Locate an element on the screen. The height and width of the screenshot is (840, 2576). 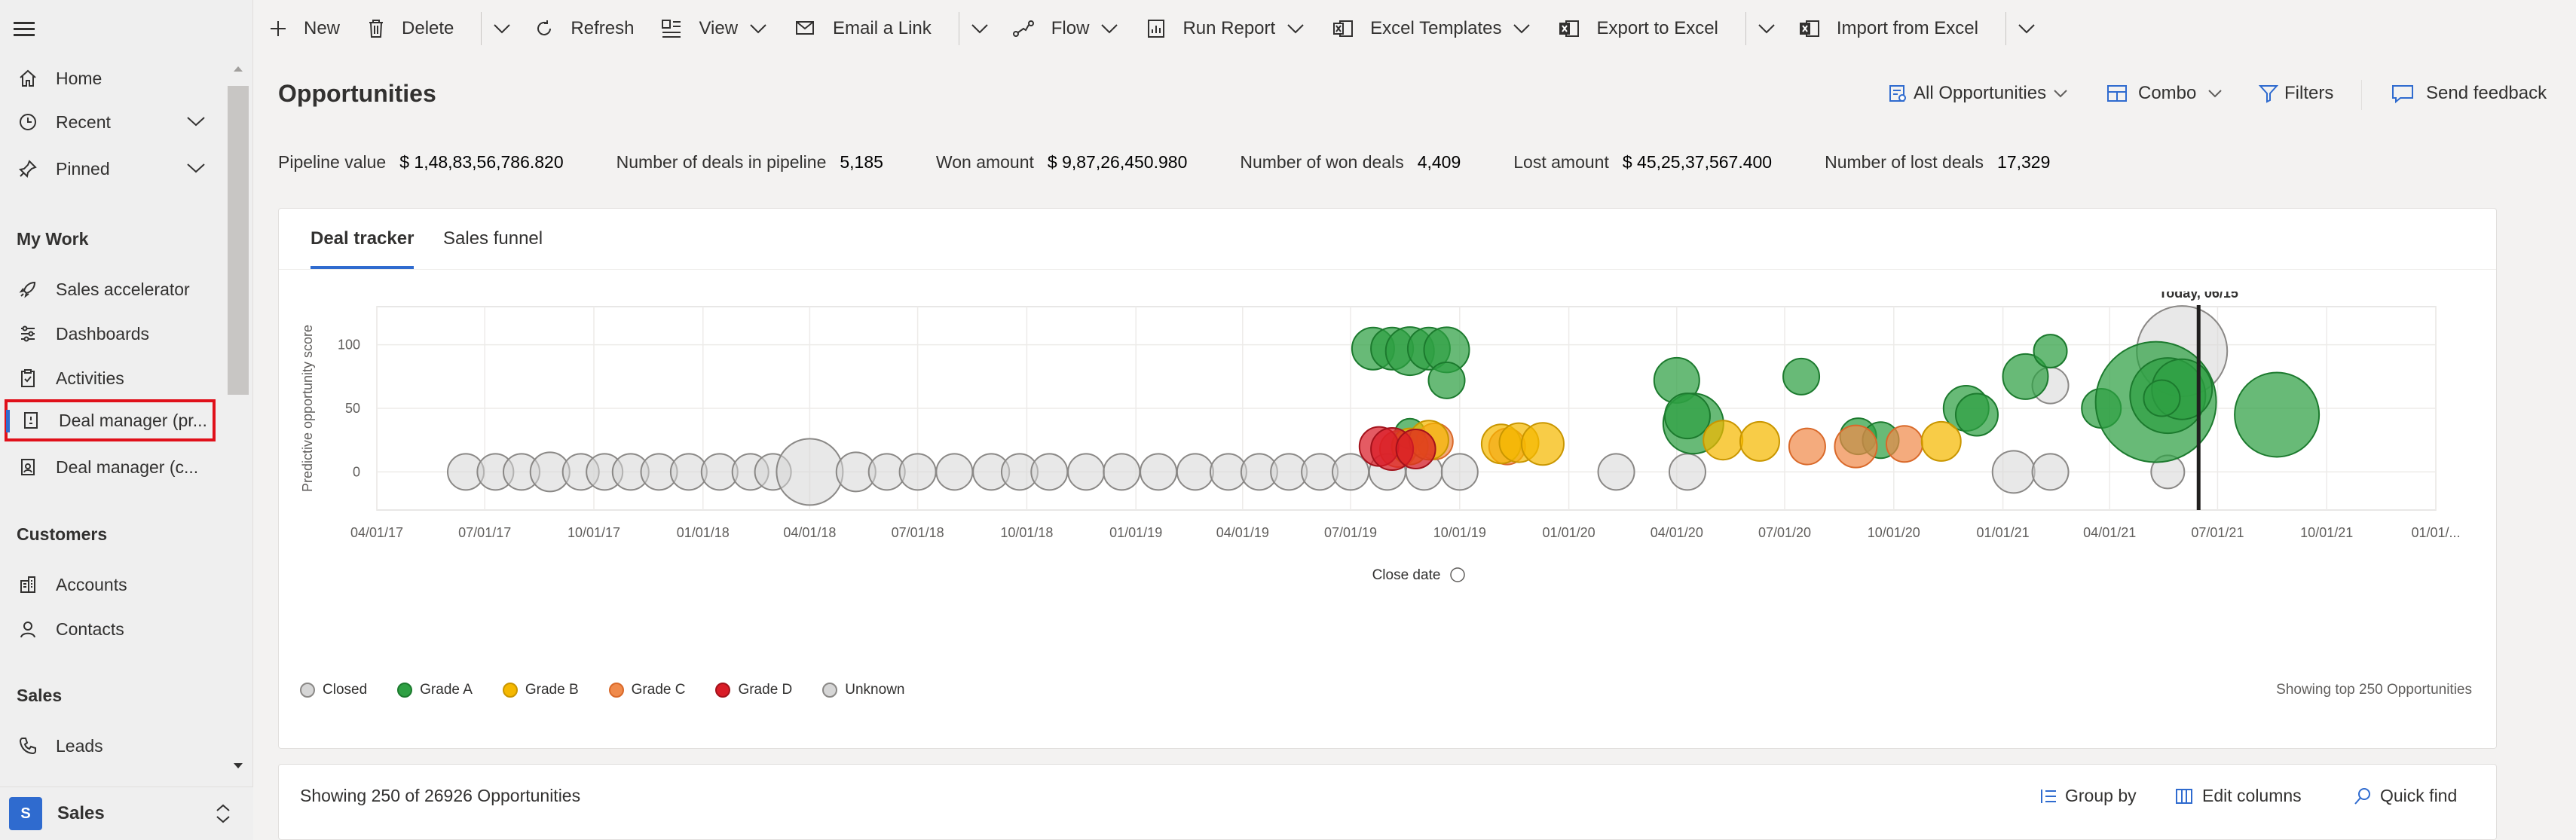
sidebar-item-sales-accelerator: Sales accelerator is located at coordinates (113, 289).